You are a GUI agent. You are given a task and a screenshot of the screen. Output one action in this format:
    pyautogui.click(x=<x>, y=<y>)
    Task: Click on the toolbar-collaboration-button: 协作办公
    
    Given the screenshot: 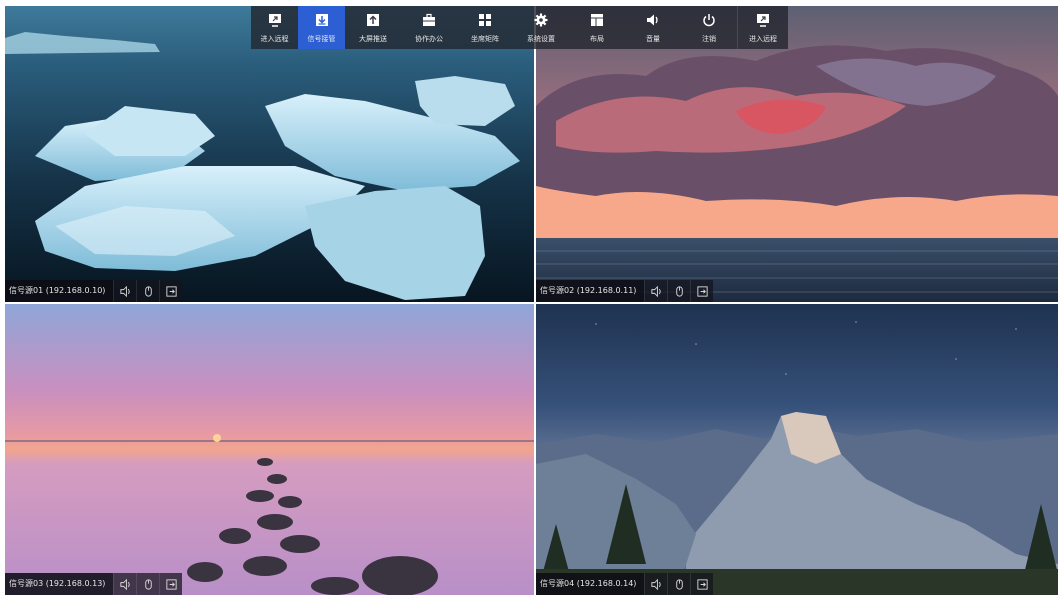 What is the action you would take?
    pyautogui.click(x=429, y=27)
    